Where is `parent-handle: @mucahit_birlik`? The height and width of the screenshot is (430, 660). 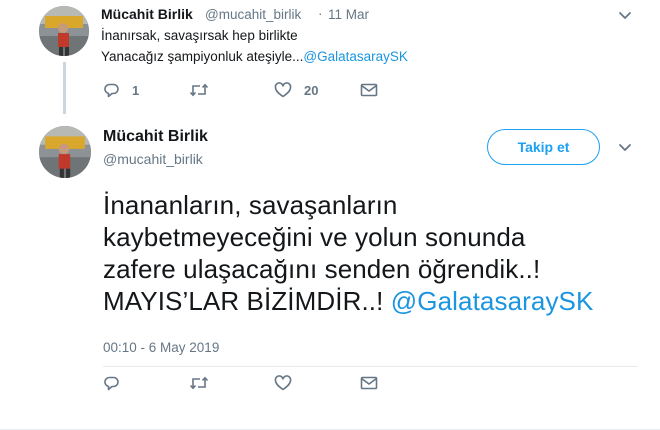
parent-handle: @mucahit_birlik is located at coordinates (253, 14).